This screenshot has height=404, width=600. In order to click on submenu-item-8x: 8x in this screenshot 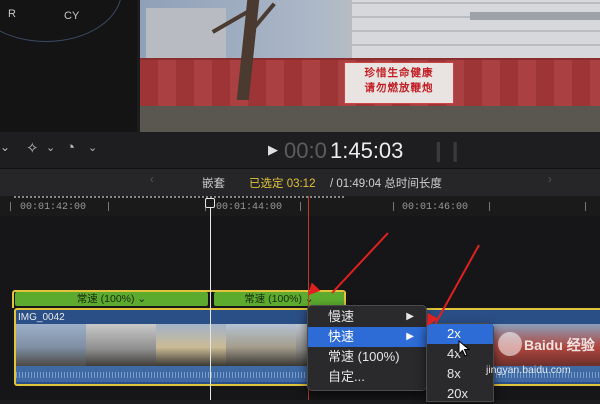, I will do `click(460, 374)`.